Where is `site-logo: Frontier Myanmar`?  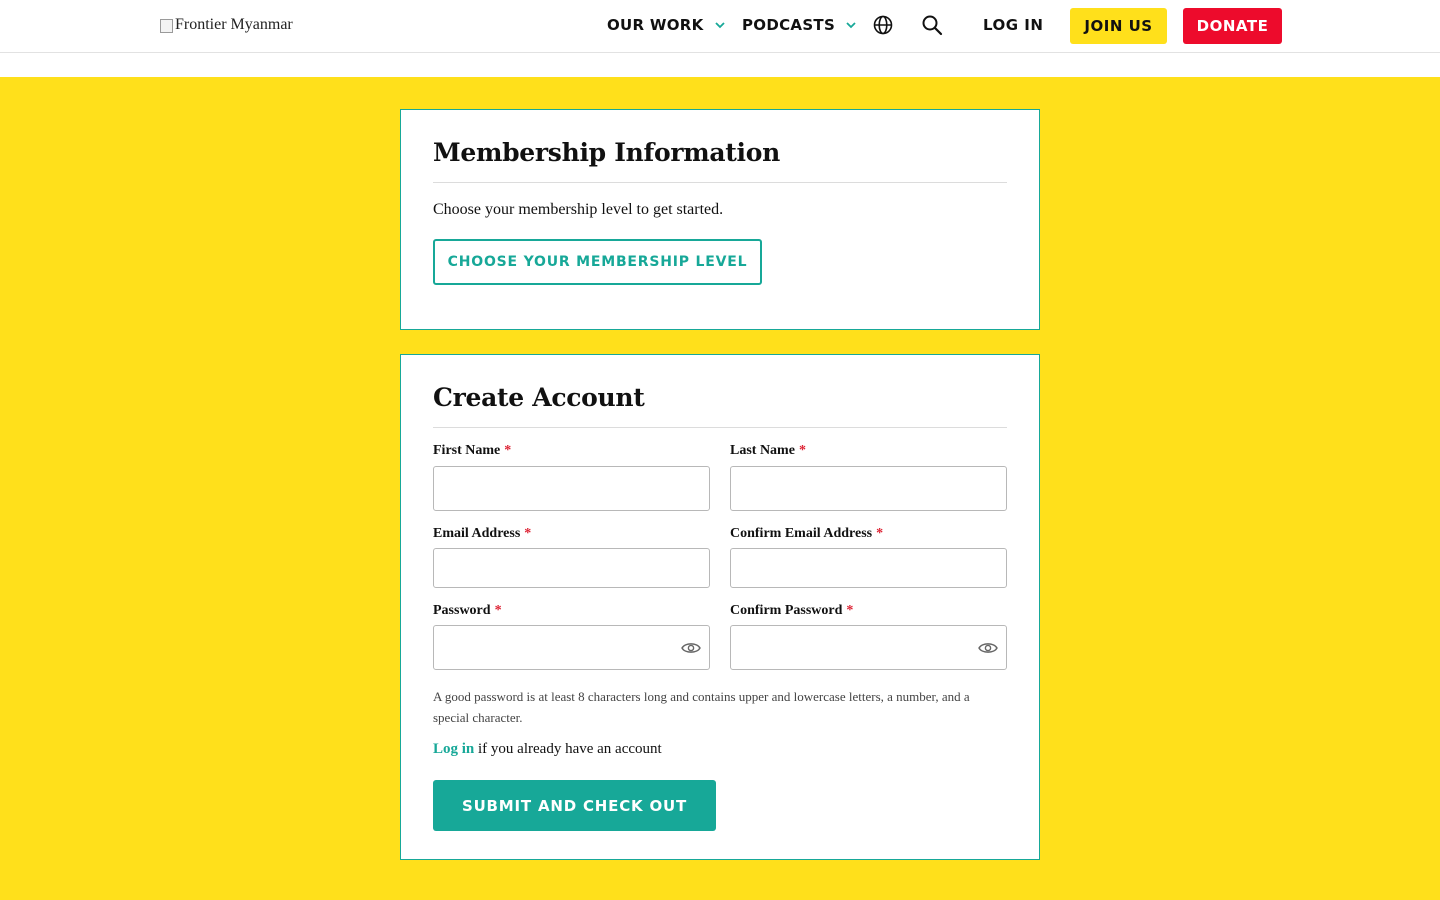 site-logo: Frontier Myanmar is located at coordinates (225, 25).